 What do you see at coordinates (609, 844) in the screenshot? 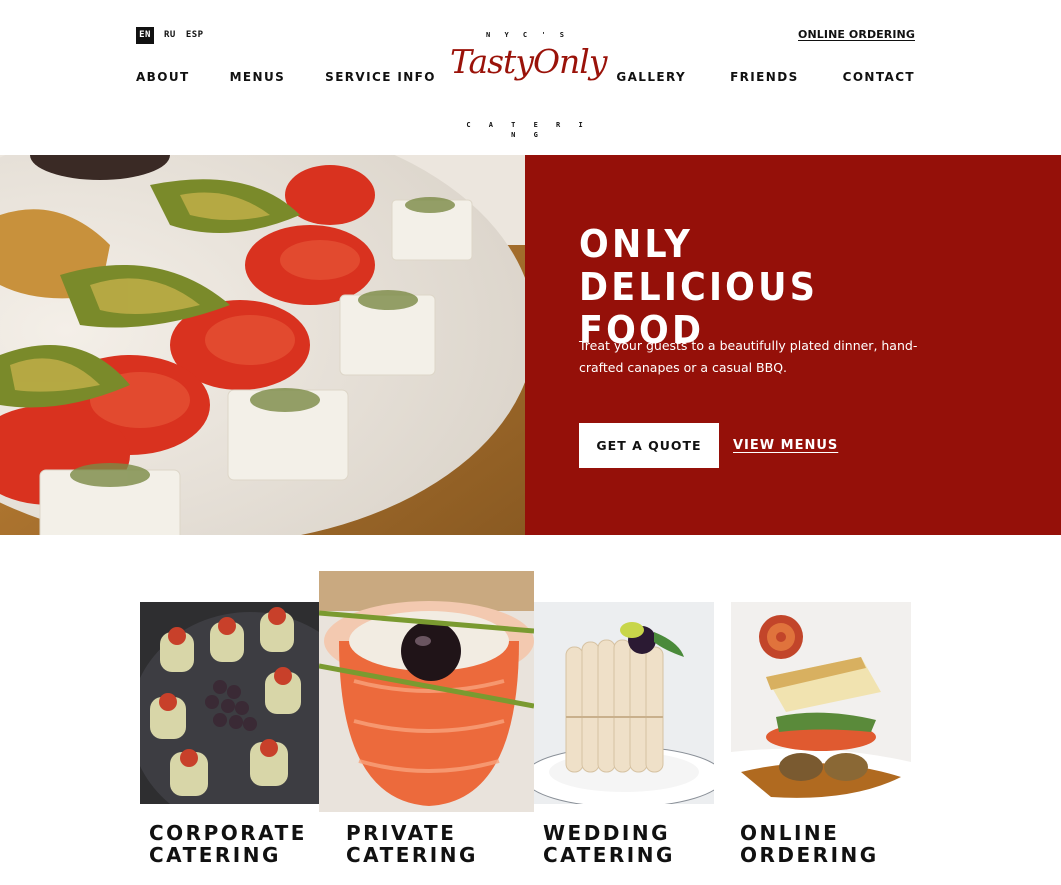
I see `wedding-catering-title: WEDDING CATERING` at bounding box center [609, 844].